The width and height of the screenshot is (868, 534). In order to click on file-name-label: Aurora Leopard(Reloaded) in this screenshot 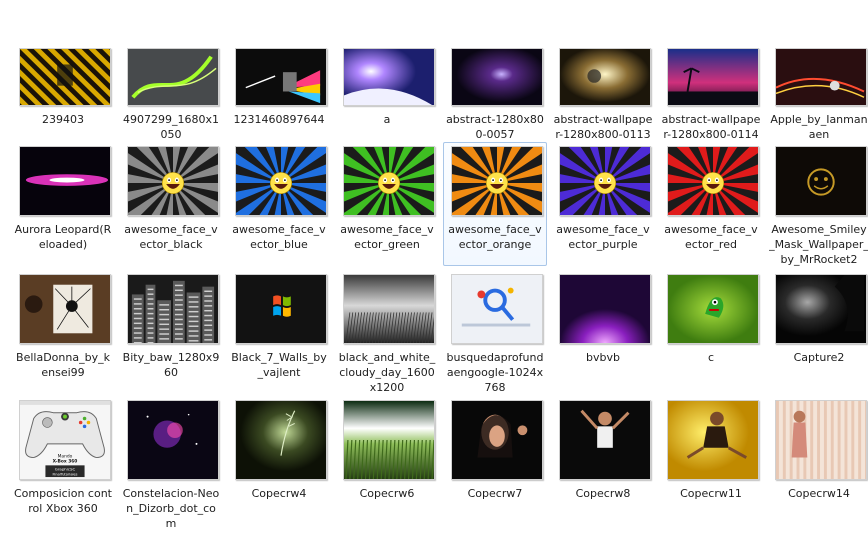, I will do `click(63, 237)`.